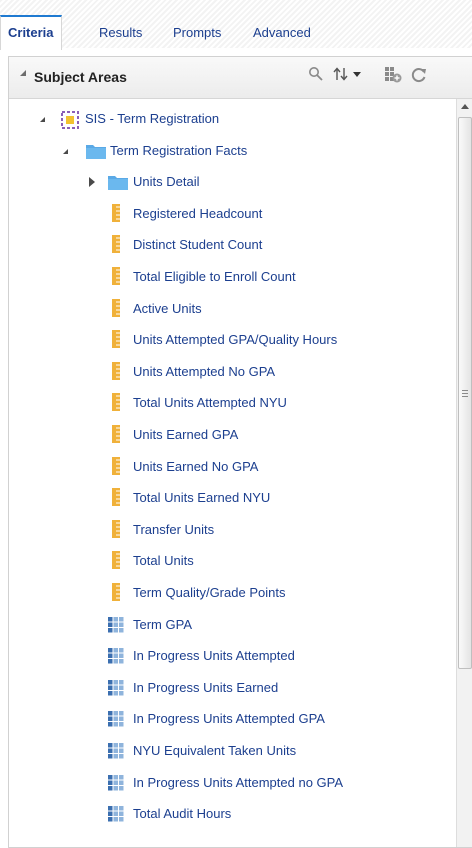 This screenshot has width=472, height=848. I want to click on tree-item-label: Total Units Attempted NYU, so click(210, 403).